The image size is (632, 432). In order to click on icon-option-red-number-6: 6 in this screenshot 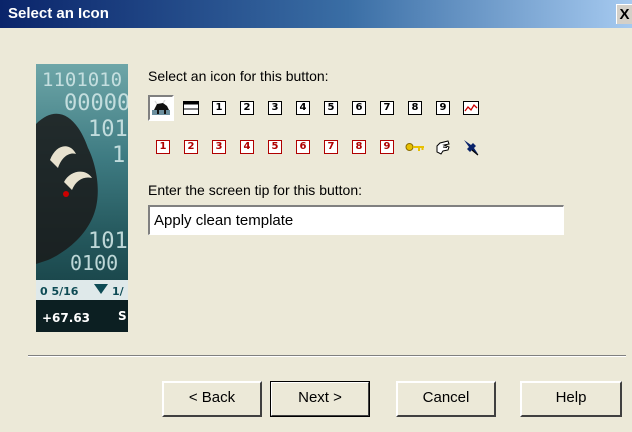, I will do `click(303, 147)`.